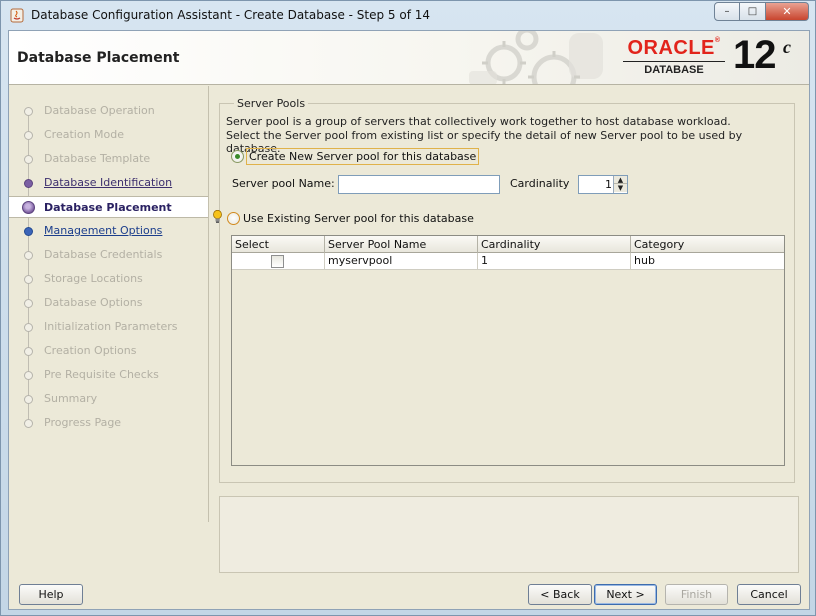 The image size is (816, 616). What do you see at coordinates (674, 70) in the screenshot?
I see `oracle-database-label: DATABASE` at bounding box center [674, 70].